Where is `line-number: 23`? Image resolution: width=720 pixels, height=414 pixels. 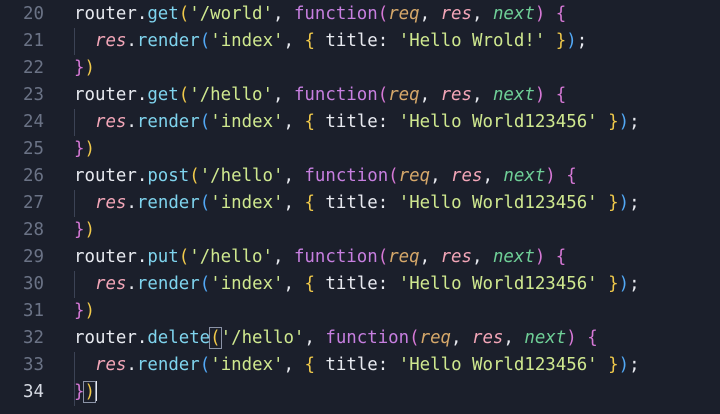 line-number: 23 is located at coordinates (33, 95).